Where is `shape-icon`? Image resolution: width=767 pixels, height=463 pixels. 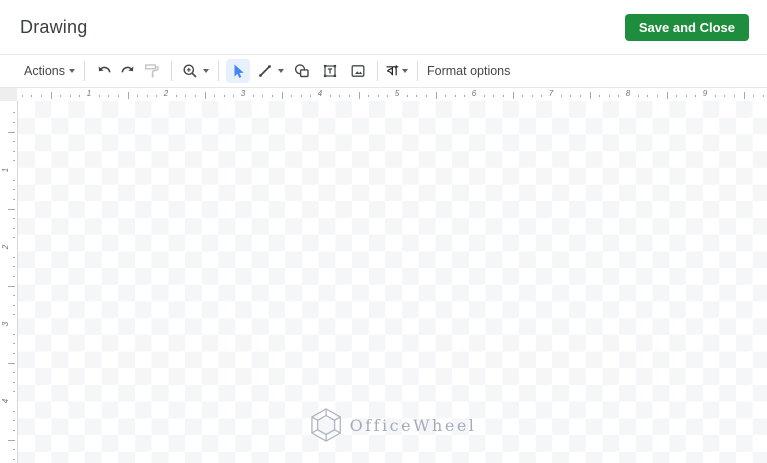
shape-icon is located at coordinates (301, 71).